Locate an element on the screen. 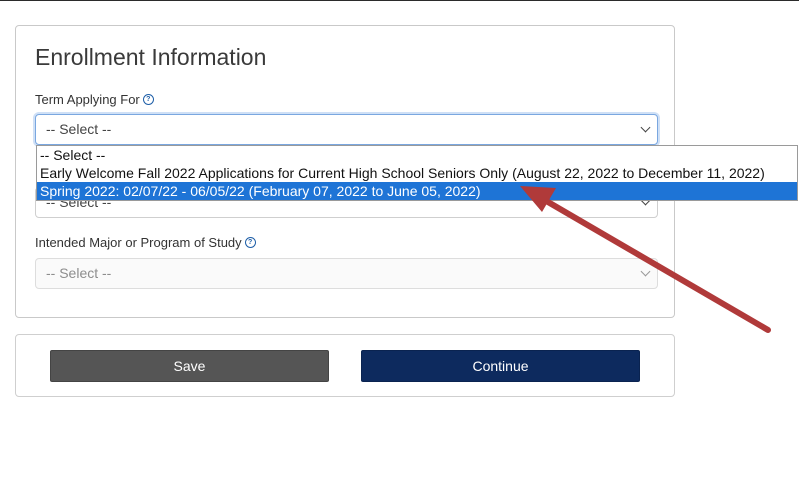 The height and width of the screenshot is (479, 799). term-label-text: Term Applying For is located at coordinates (87, 99).